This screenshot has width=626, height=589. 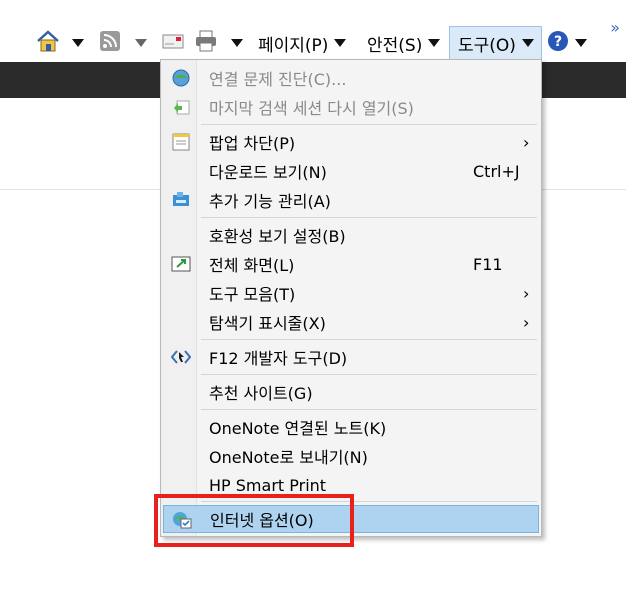 What do you see at coordinates (268, 485) in the screenshot?
I see `menu-item-label: HP Smart Print` at bounding box center [268, 485].